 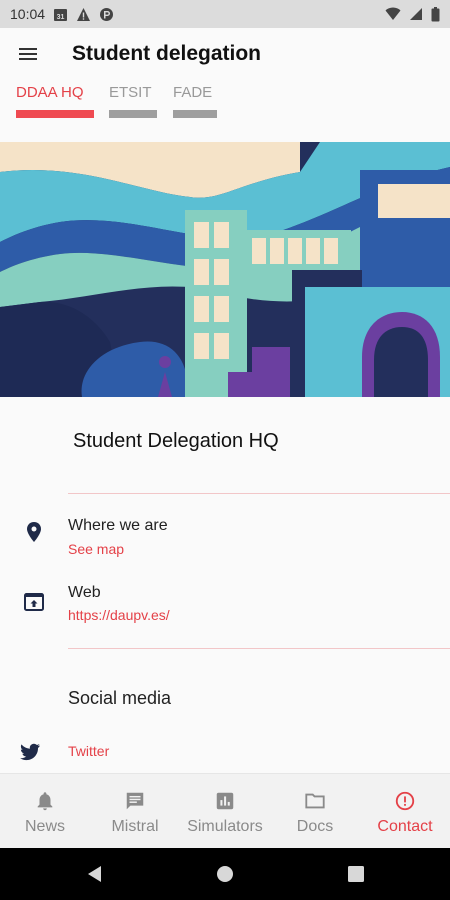 I want to click on tab-etsit: ETSIT, so click(x=133, y=101).